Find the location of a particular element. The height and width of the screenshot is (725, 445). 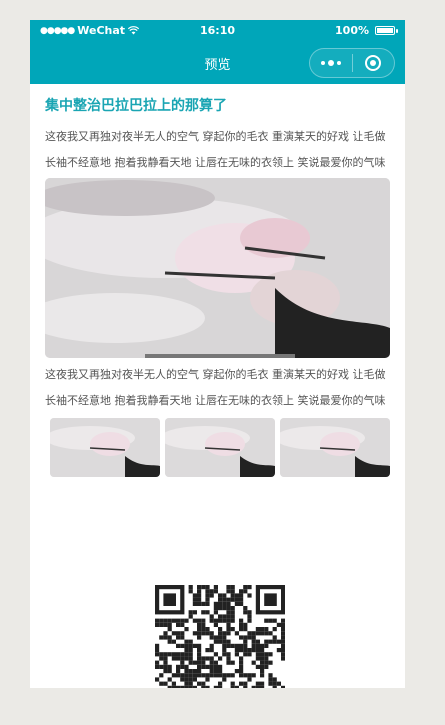

status-right: 100% is located at coordinates (366, 30).